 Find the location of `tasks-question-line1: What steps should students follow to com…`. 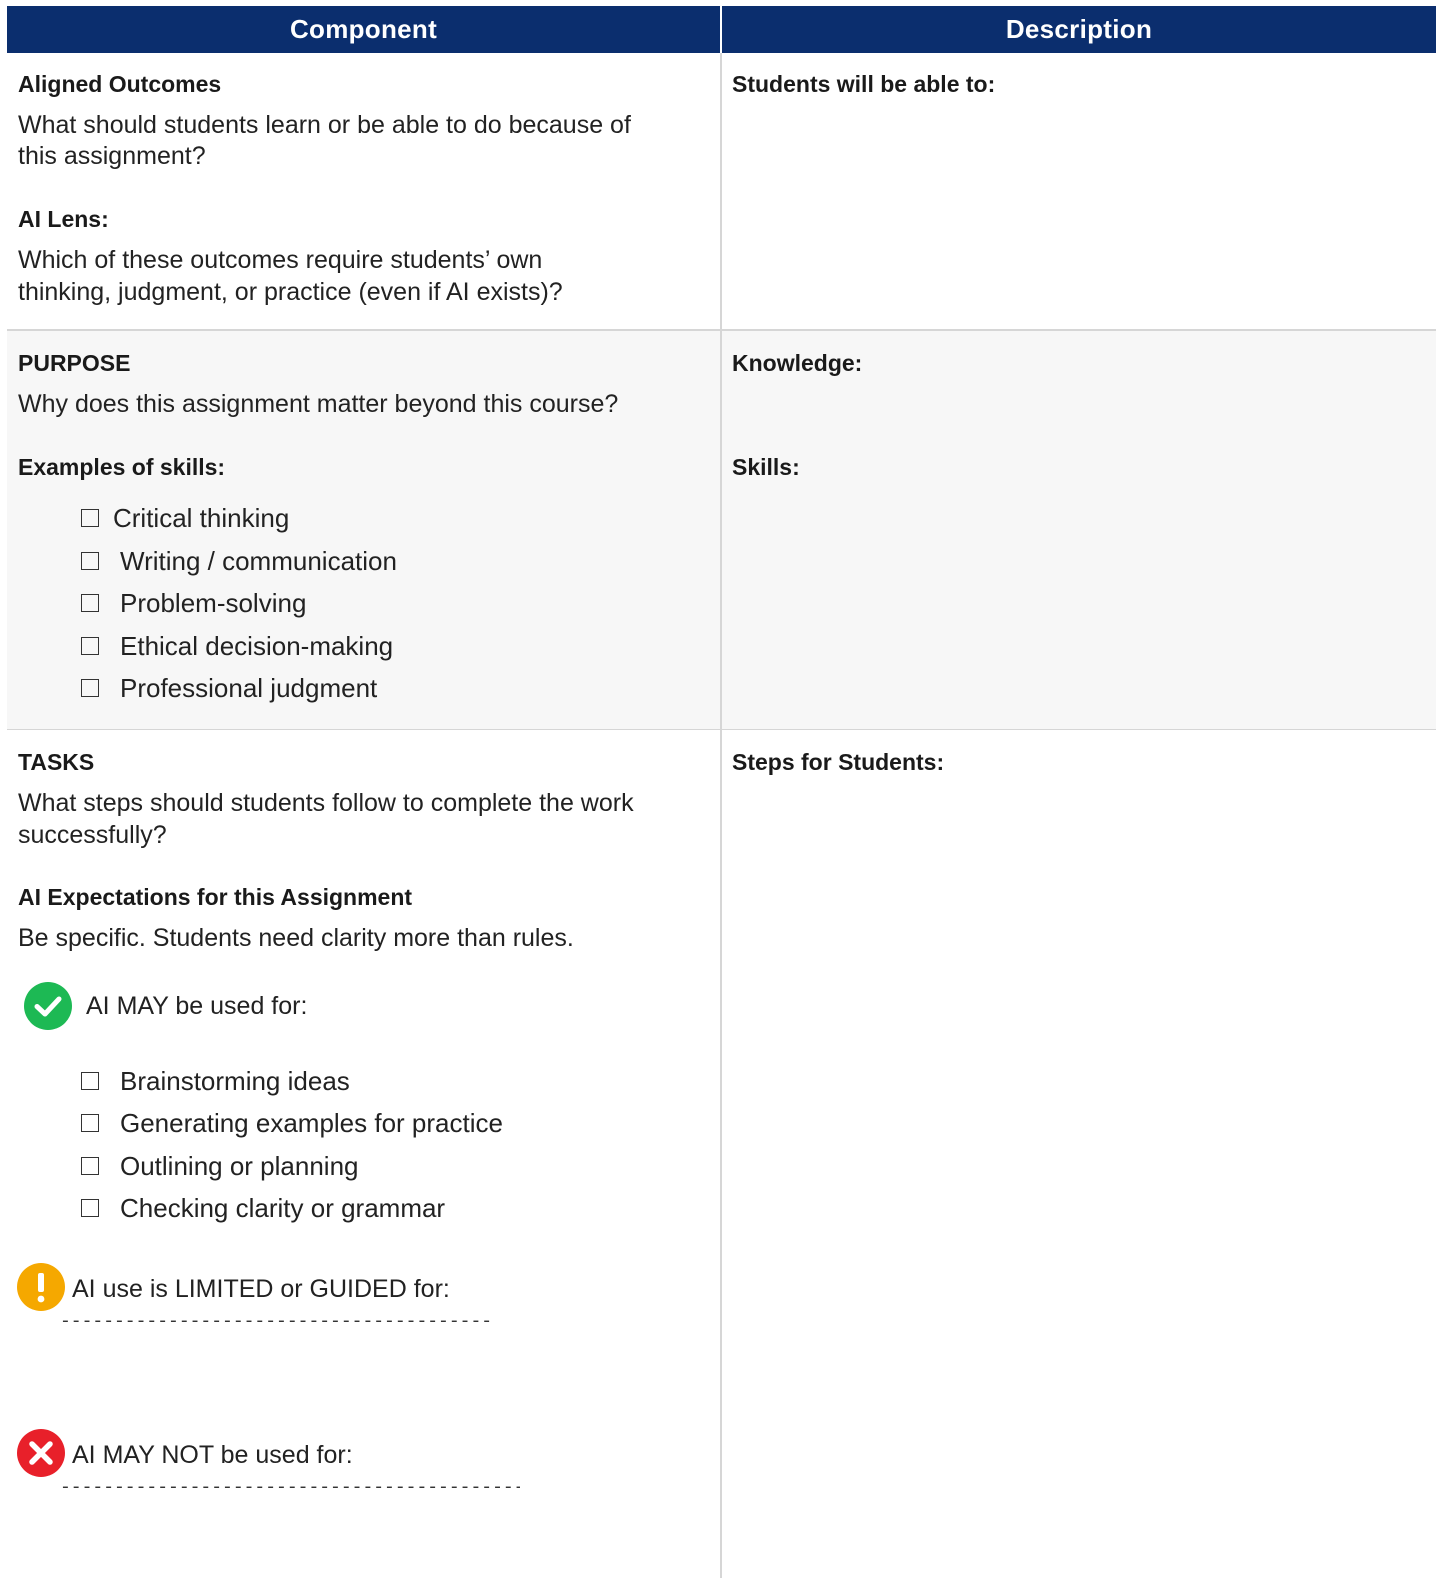

tasks-question-line1: What steps should students follow to com… is located at coordinates (326, 803).